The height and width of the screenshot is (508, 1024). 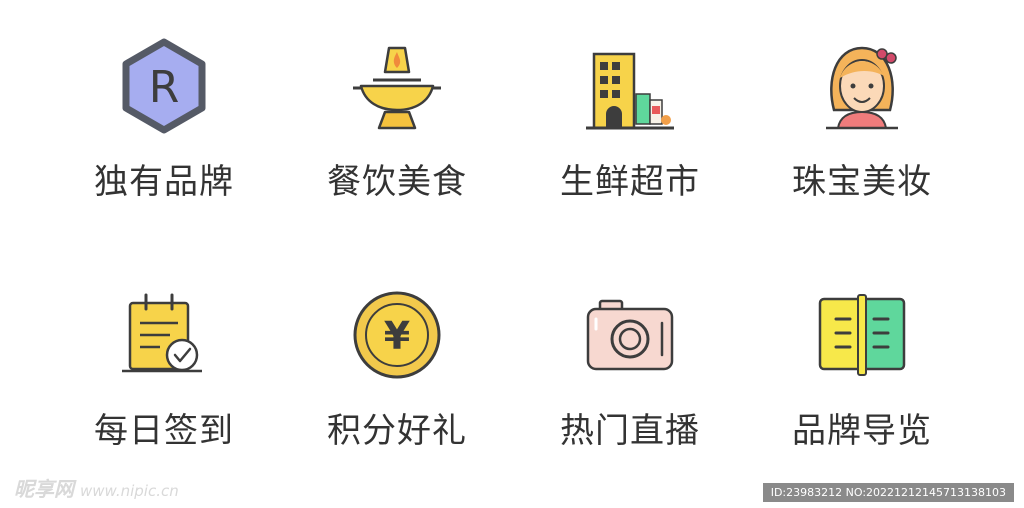 I want to click on watermark-site: www.nipic.cn, so click(x=129, y=491).